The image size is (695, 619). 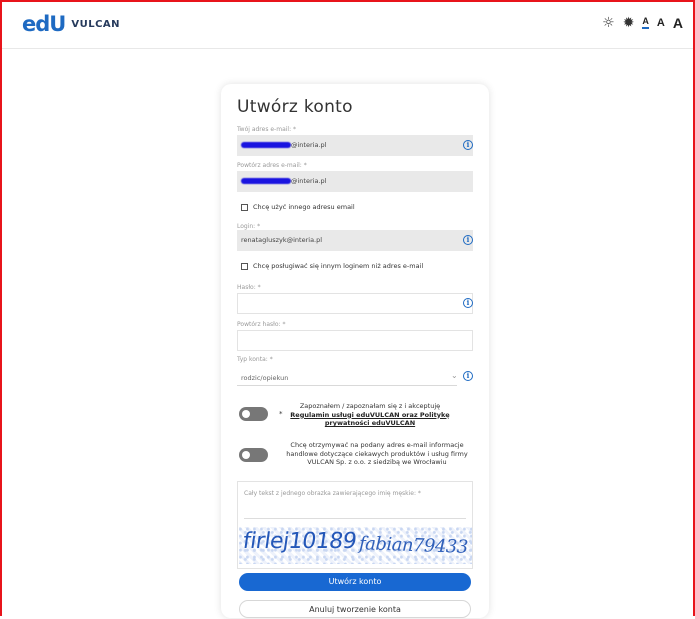 I want to click on contrast-icon: ☼, so click(x=608, y=23).